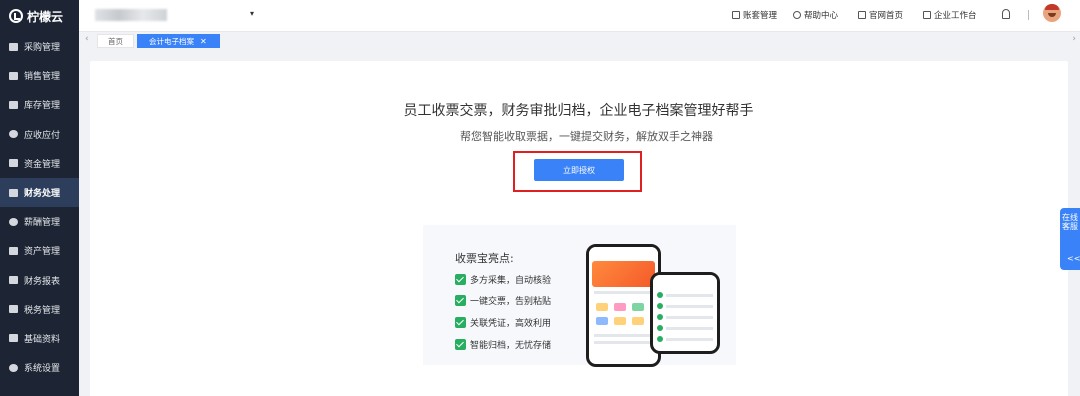 The width and height of the screenshot is (1080, 396). Describe the element at coordinates (511, 346) in the screenshot. I see `feature-text: 智能归档，无忧存储` at that location.